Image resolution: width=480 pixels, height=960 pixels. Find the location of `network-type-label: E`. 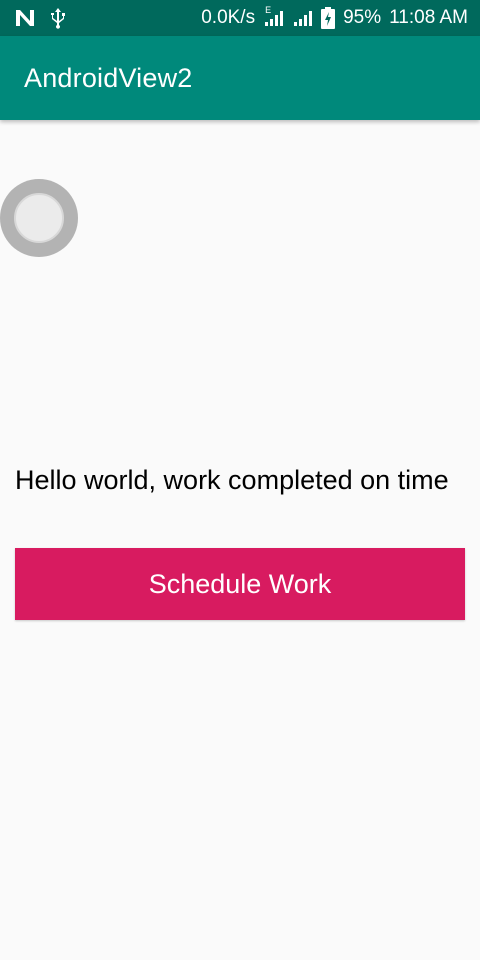

network-type-label: E is located at coordinates (268, 10).